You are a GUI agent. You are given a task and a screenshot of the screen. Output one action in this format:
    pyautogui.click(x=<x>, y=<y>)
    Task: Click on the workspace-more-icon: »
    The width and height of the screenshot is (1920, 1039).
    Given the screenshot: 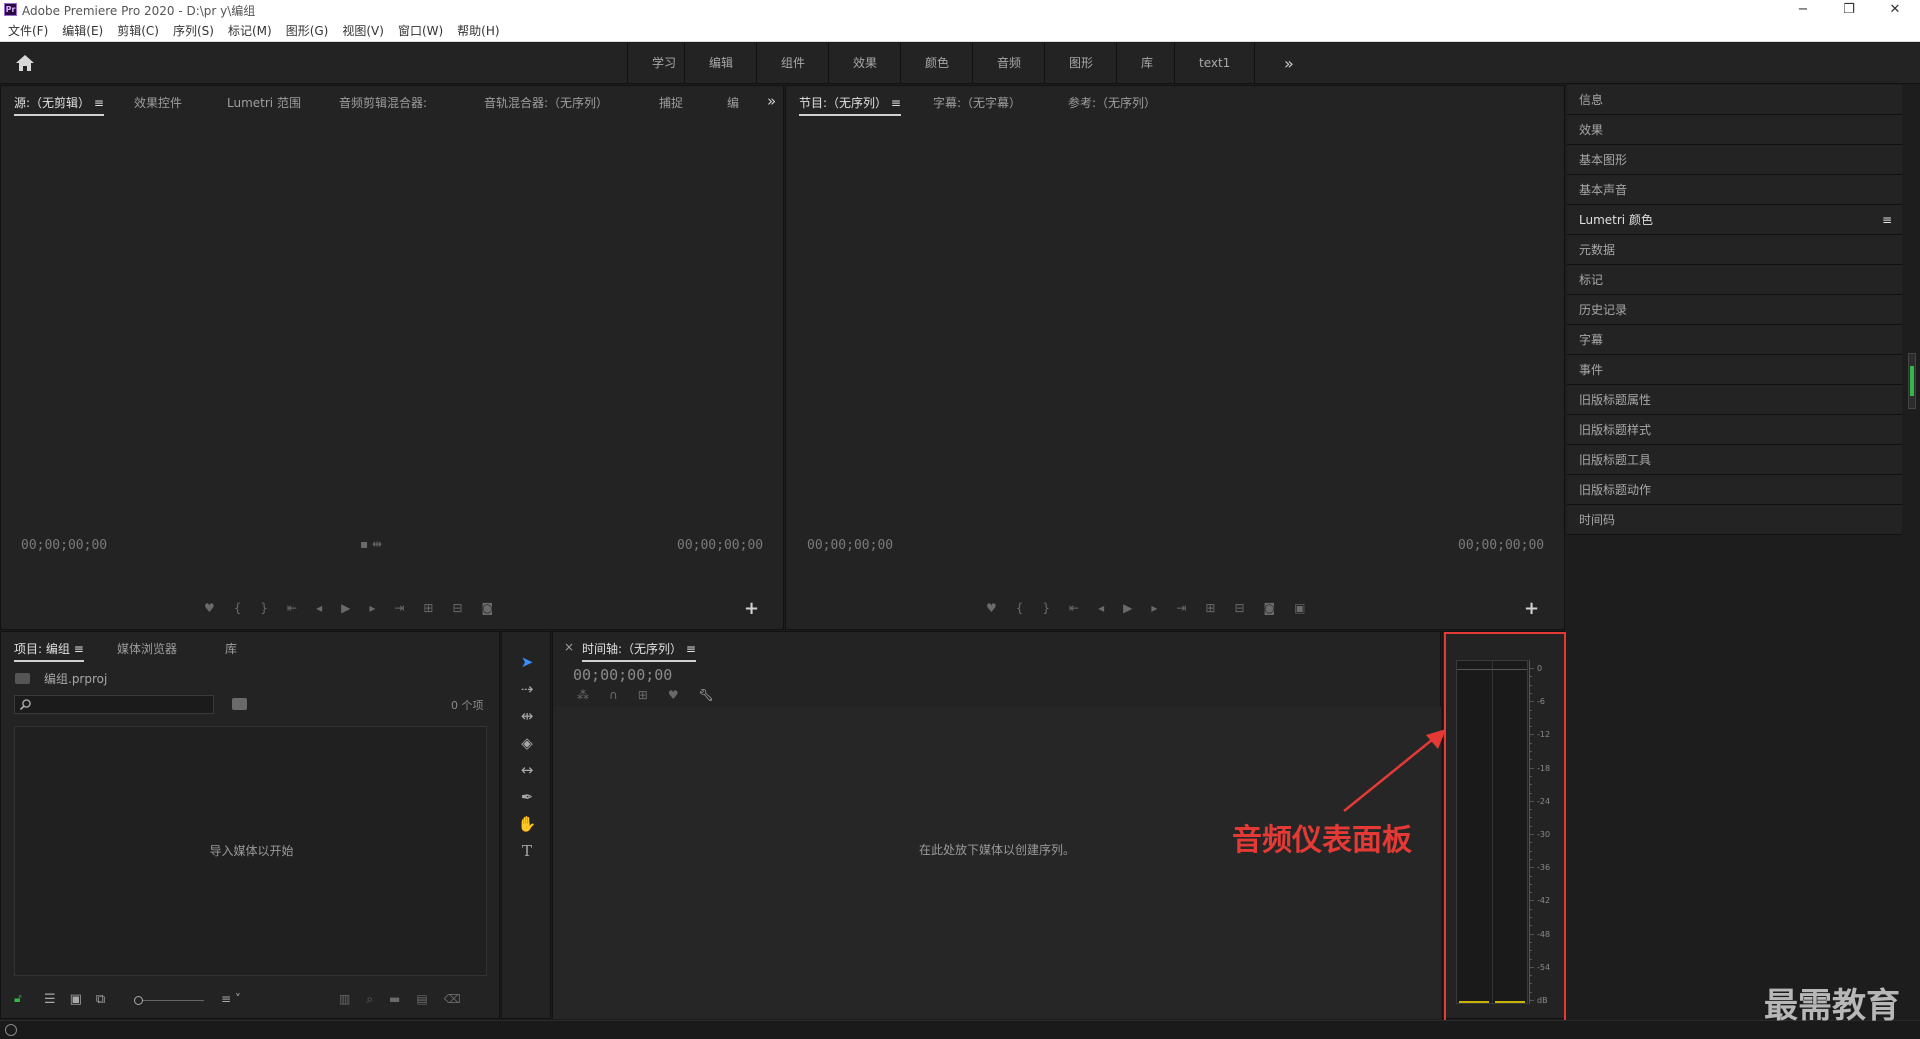 What is the action you would take?
    pyautogui.click(x=1289, y=63)
    